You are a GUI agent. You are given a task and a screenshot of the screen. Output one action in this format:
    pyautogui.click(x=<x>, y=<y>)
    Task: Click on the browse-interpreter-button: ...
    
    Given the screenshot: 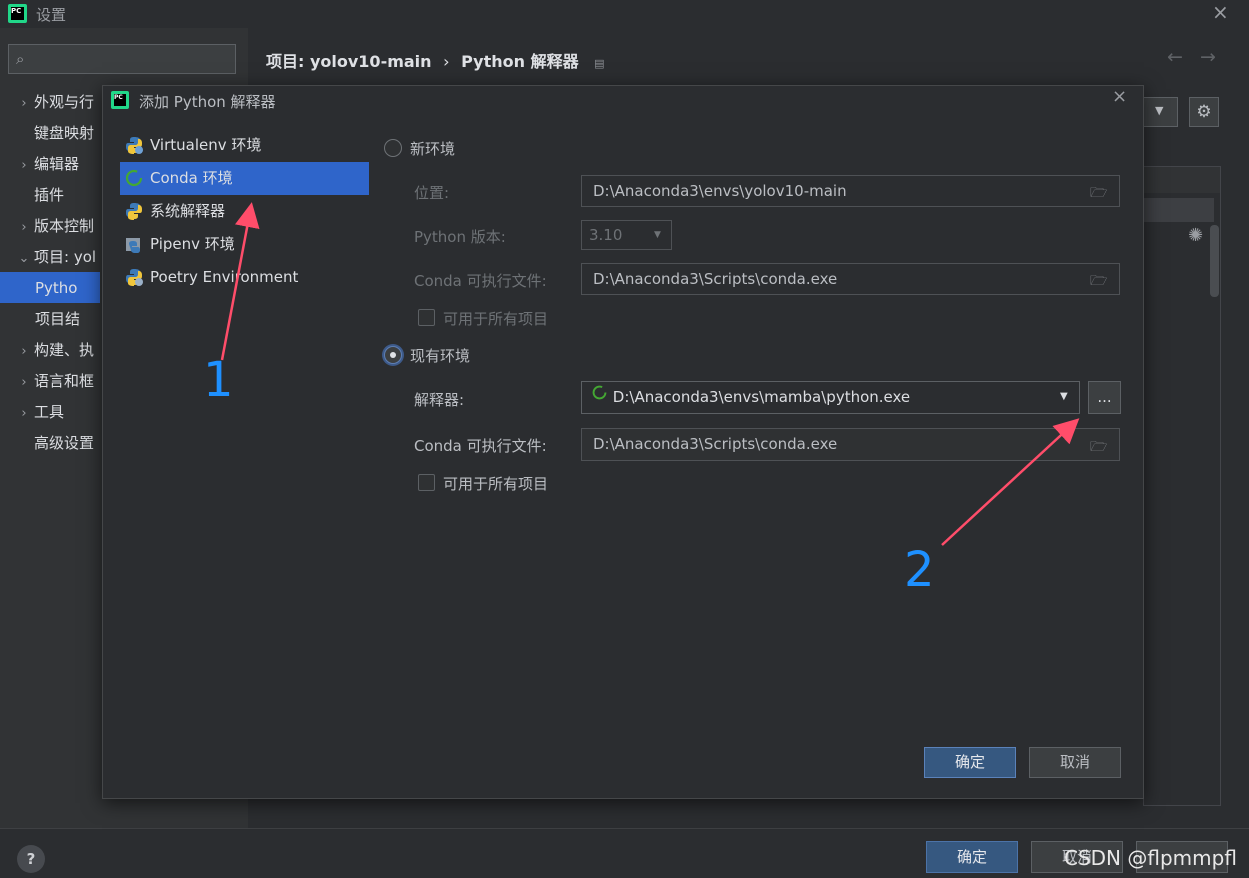 What is the action you would take?
    pyautogui.click(x=1104, y=397)
    